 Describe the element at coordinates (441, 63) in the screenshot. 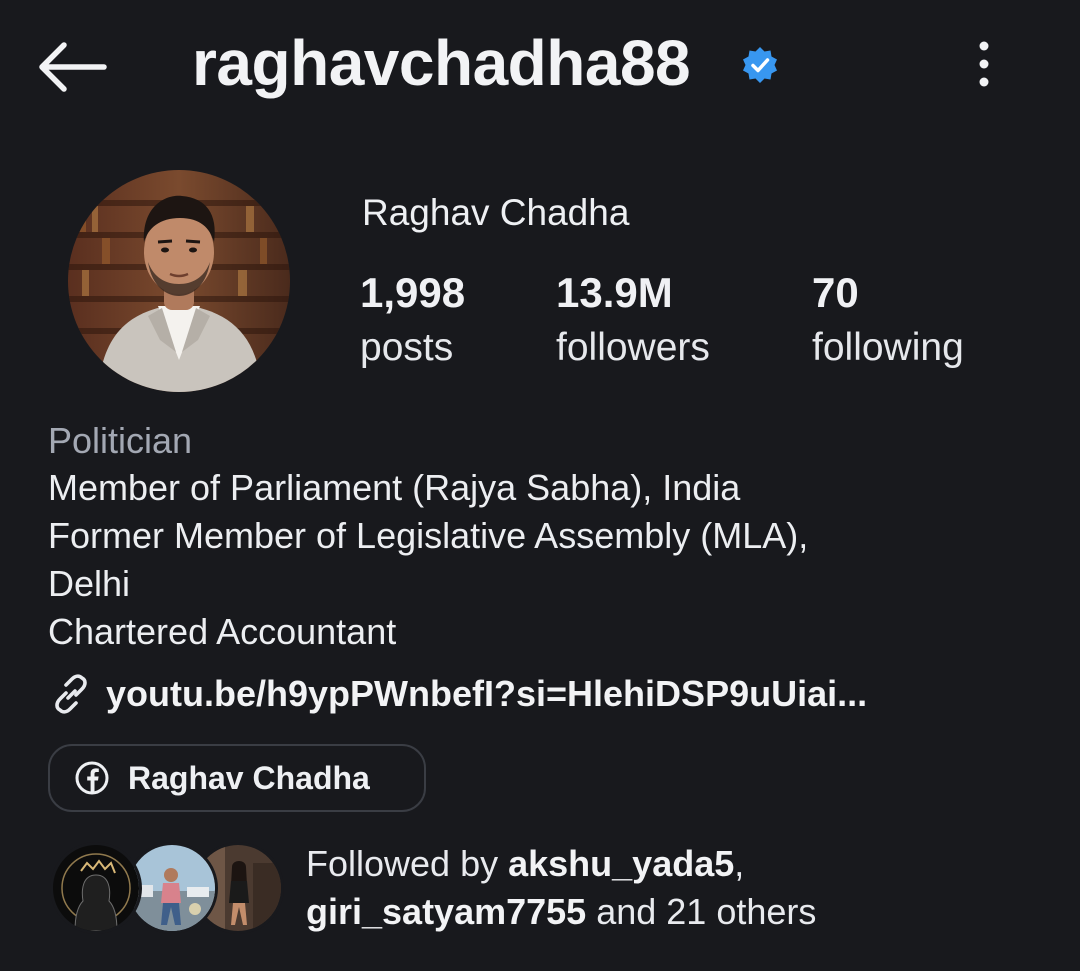

I see `profile-username: raghavchadha88` at that location.